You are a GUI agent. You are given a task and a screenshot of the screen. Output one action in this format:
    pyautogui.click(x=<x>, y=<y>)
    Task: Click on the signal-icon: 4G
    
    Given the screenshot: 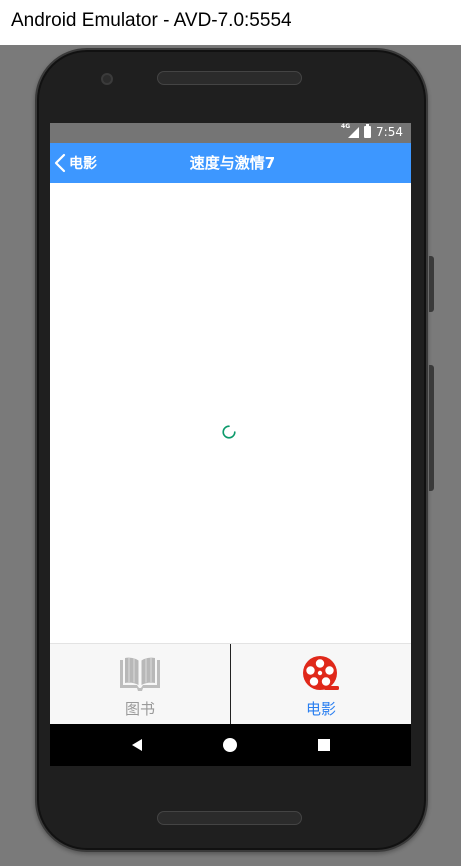 What is the action you would take?
    pyautogui.click(x=350, y=131)
    